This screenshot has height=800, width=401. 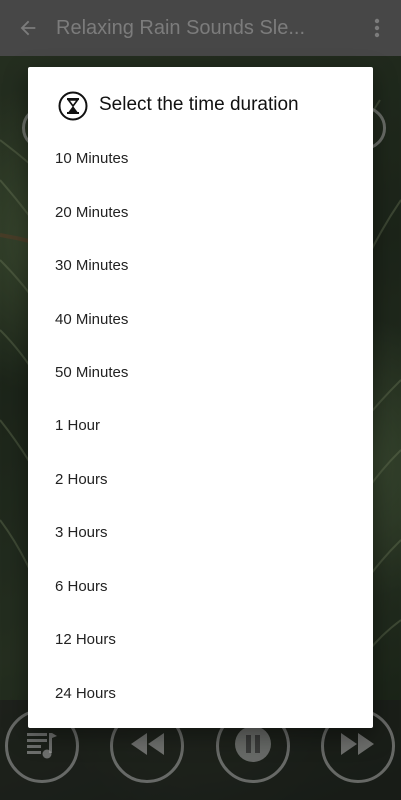 I want to click on duration-option-1-hour: 1 Hour, so click(x=200, y=425).